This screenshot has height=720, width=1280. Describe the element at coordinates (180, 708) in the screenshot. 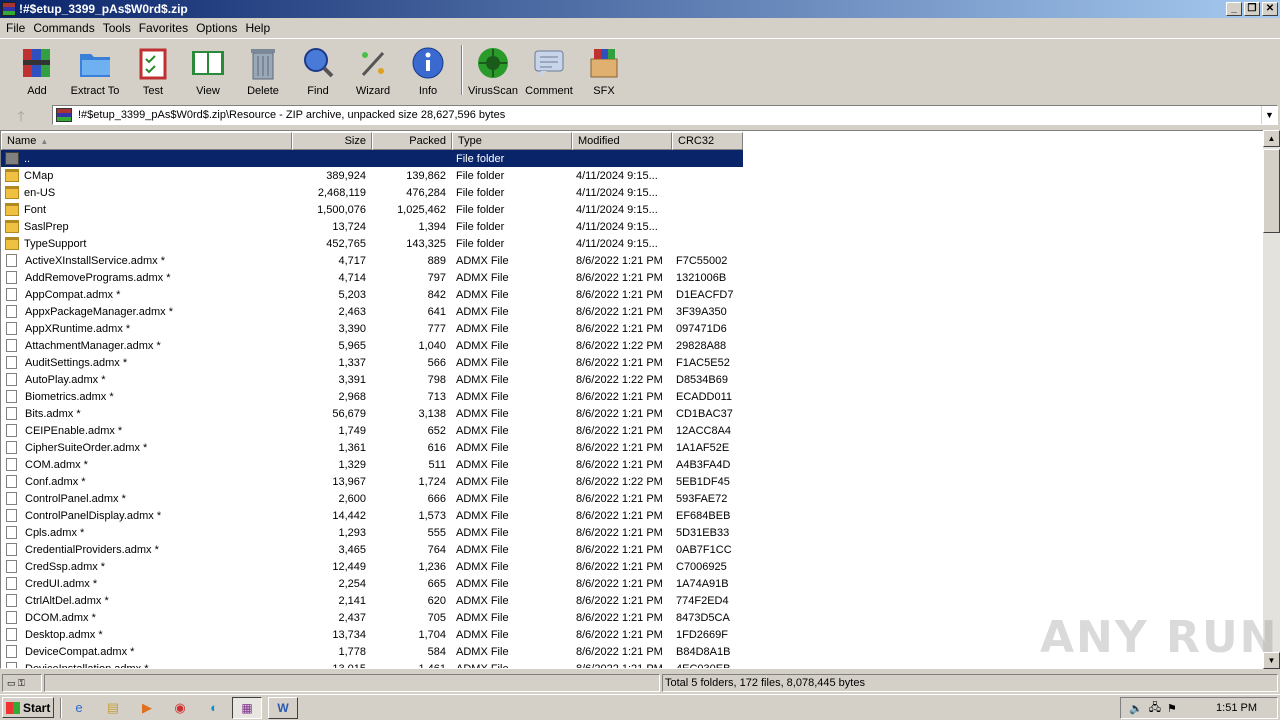

I see `chrome-icon: ◉` at that location.